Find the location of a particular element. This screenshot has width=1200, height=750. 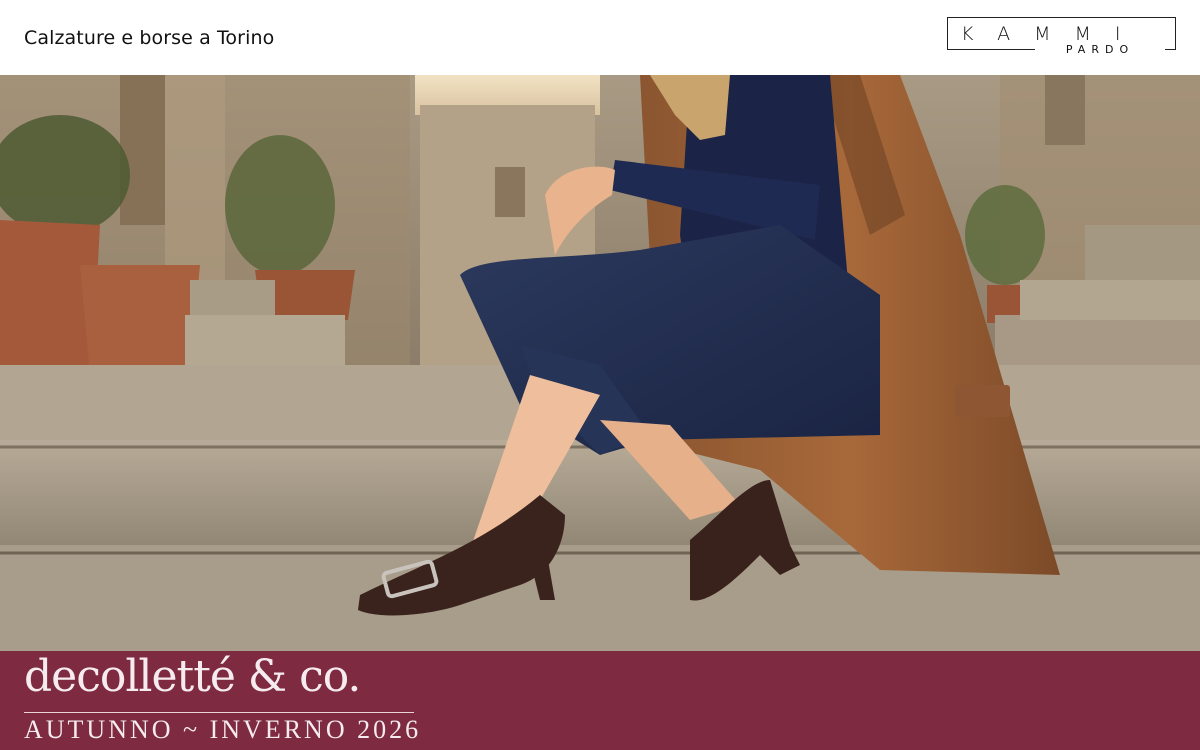

title-divider is located at coordinates (219, 712).